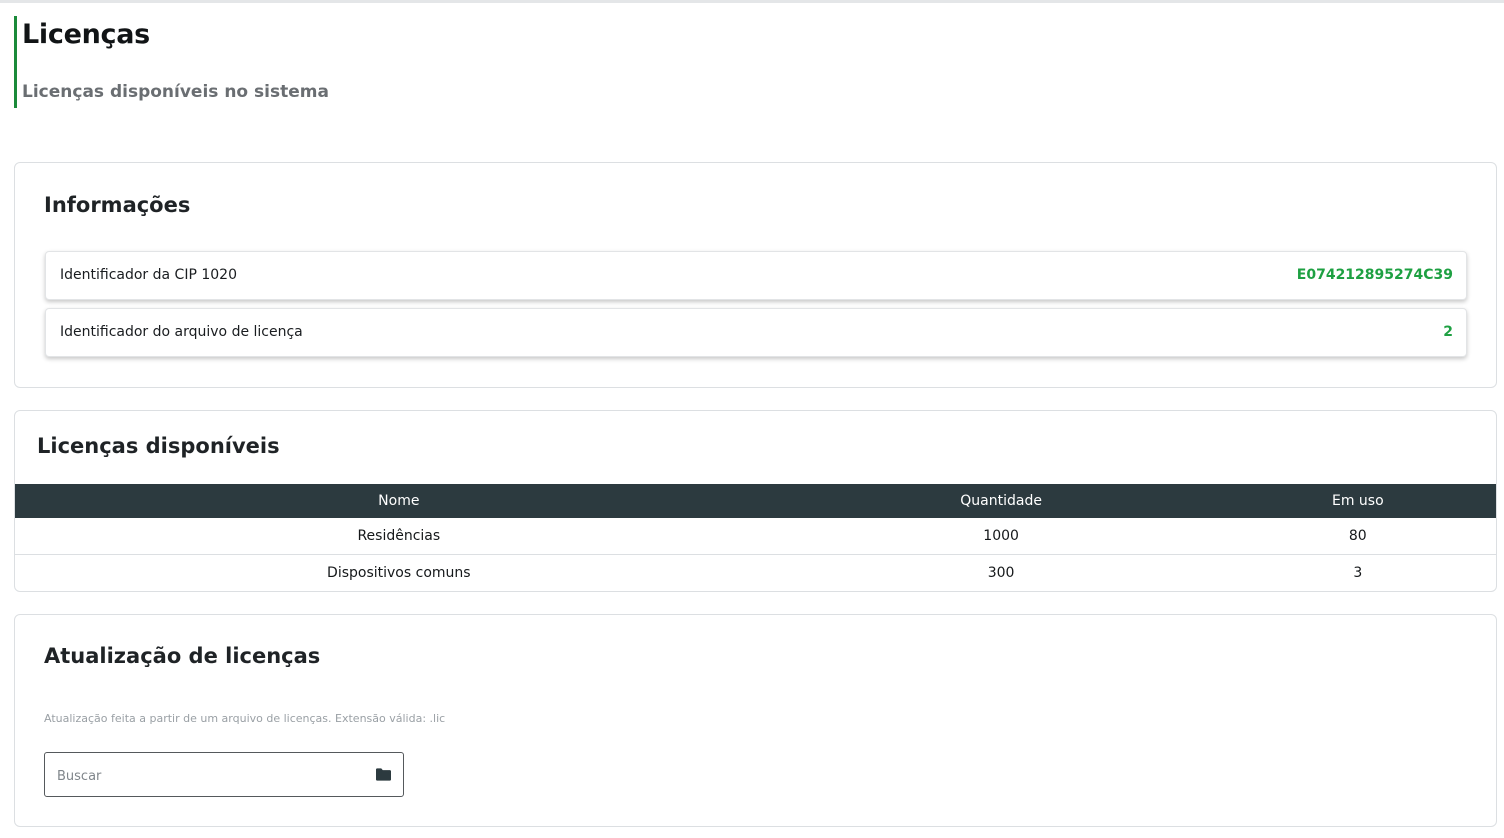 The height and width of the screenshot is (838, 1504). I want to click on table-cell-nome: Dispositivos comuns, so click(399, 573).